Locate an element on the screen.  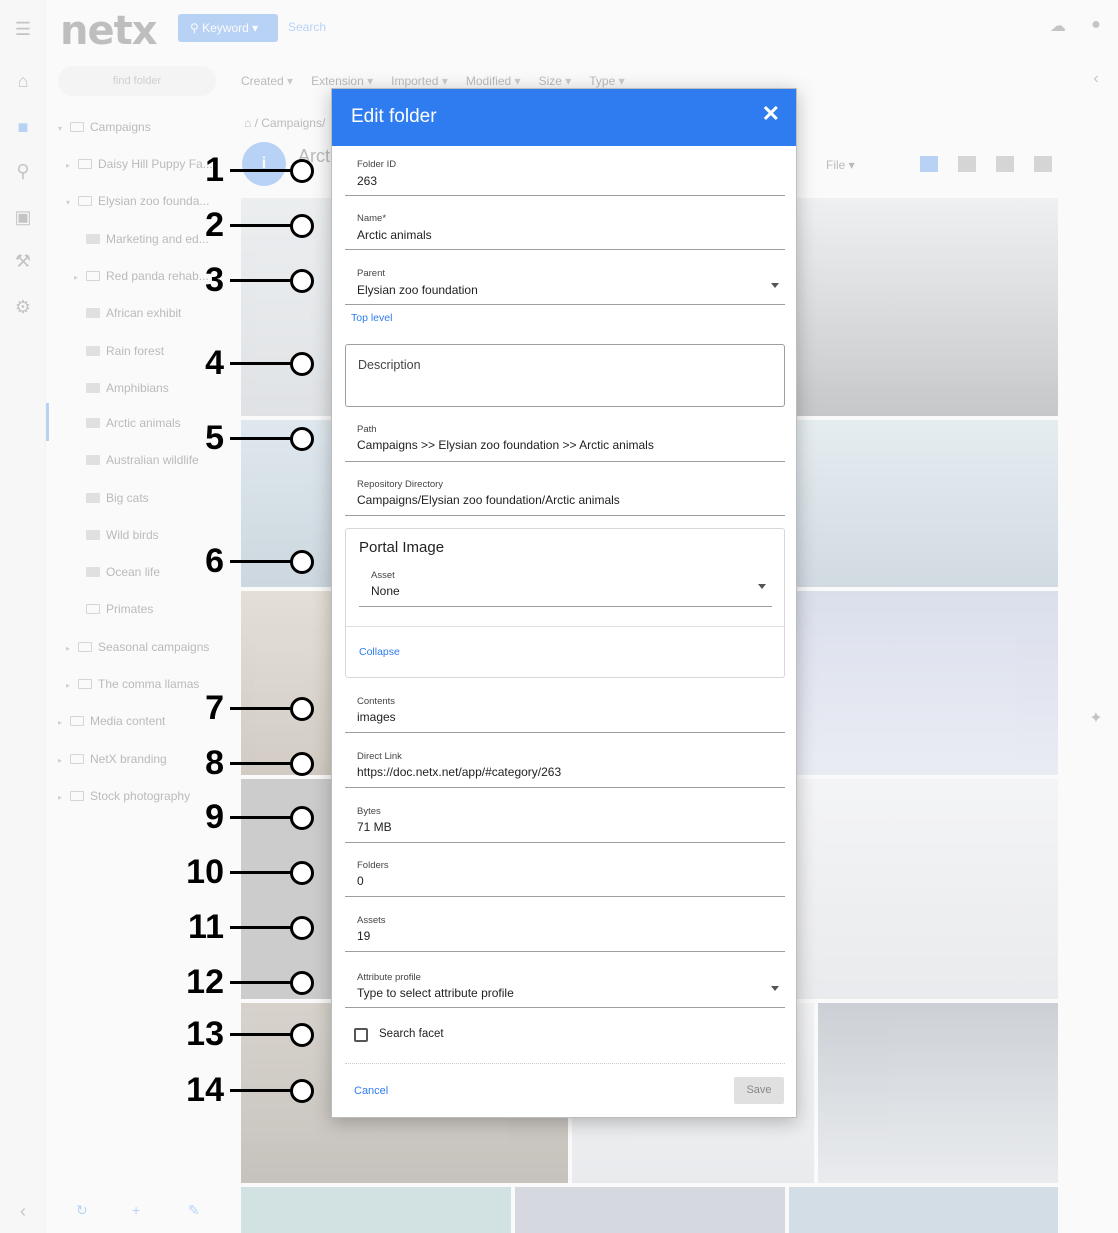
tree-item: Primates is located at coordinates (113, 609).